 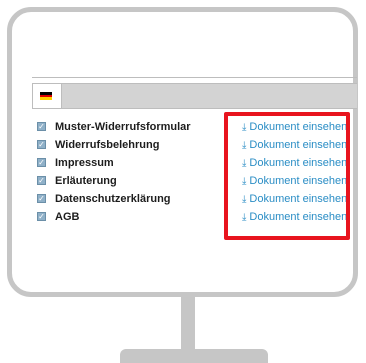 What do you see at coordinates (194, 96) in the screenshot?
I see `language-tab-bar` at bounding box center [194, 96].